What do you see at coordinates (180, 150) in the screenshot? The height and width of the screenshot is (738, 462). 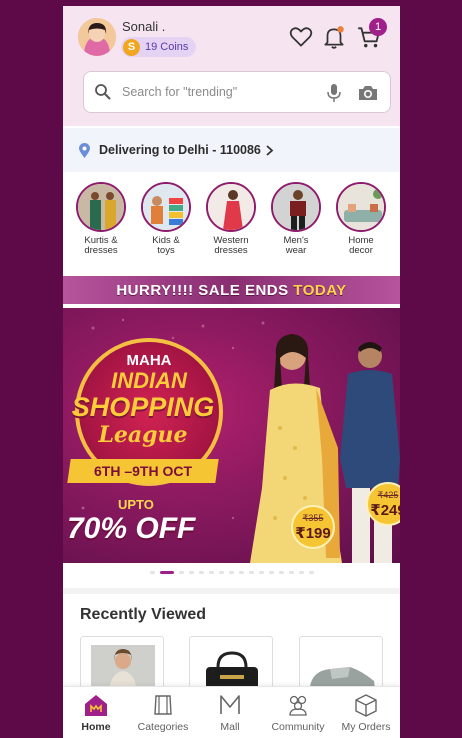 I see `delivery-text: Delivering to Delhi - 110086` at bounding box center [180, 150].